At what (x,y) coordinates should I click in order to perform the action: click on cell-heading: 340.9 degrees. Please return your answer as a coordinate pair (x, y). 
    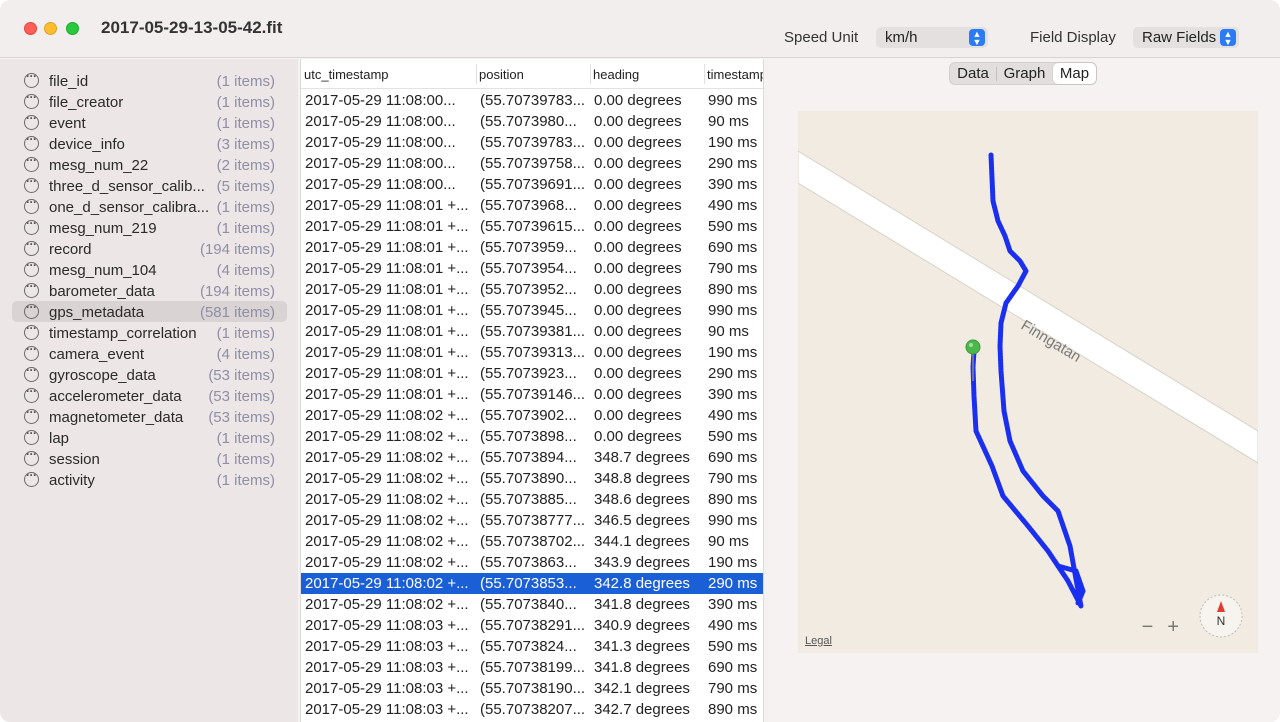
    Looking at the image, I should click on (642, 625).